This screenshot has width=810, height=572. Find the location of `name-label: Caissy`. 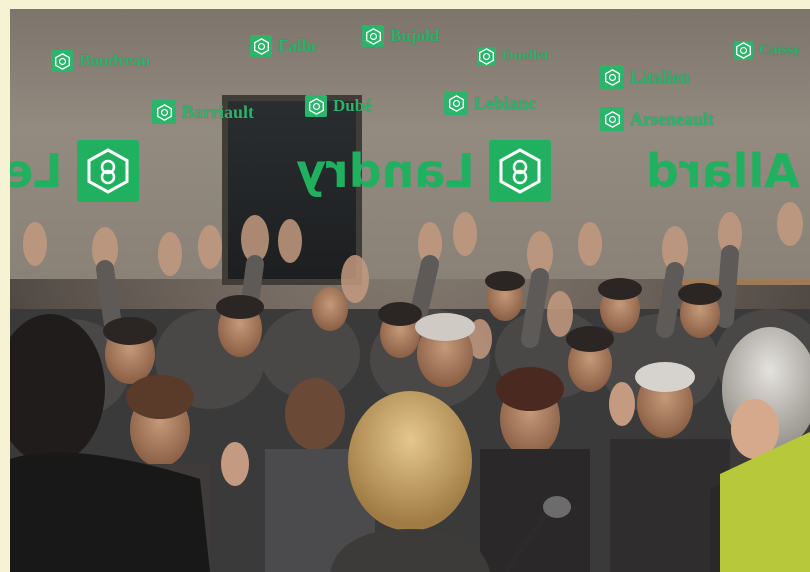

name-label: Caissy is located at coordinates (780, 50).